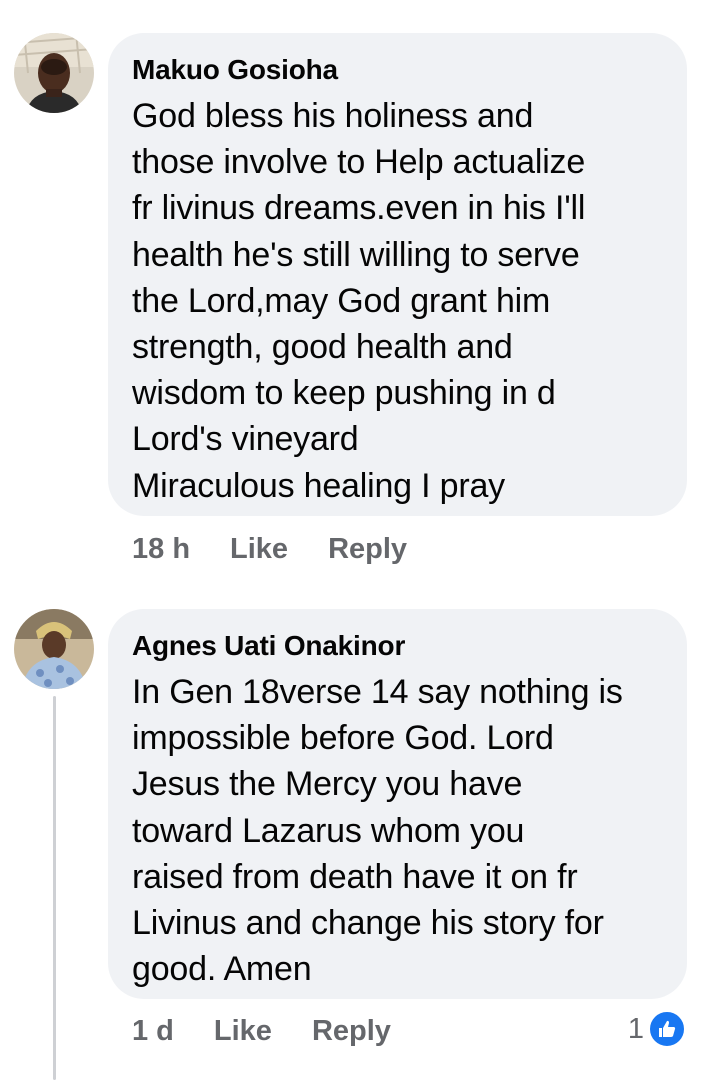 This screenshot has height=1081, width=710. I want to click on comment-actions: 18 h Like Reply, so click(289, 549).